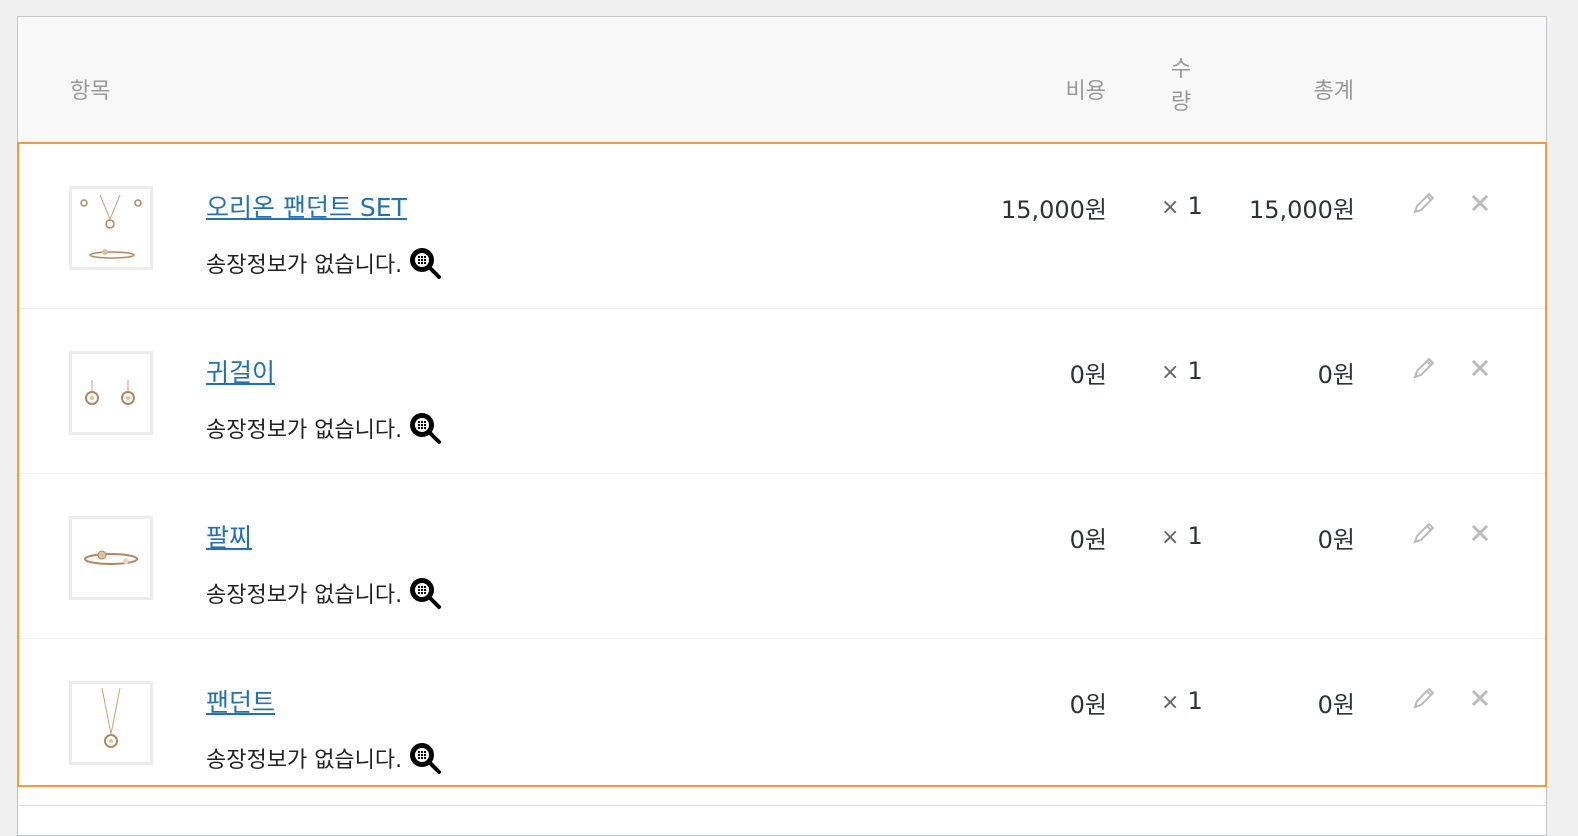  What do you see at coordinates (1181, 102) in the screenshot?
I see `qty-header-line2: 량` at bounding box center [1181, 102].